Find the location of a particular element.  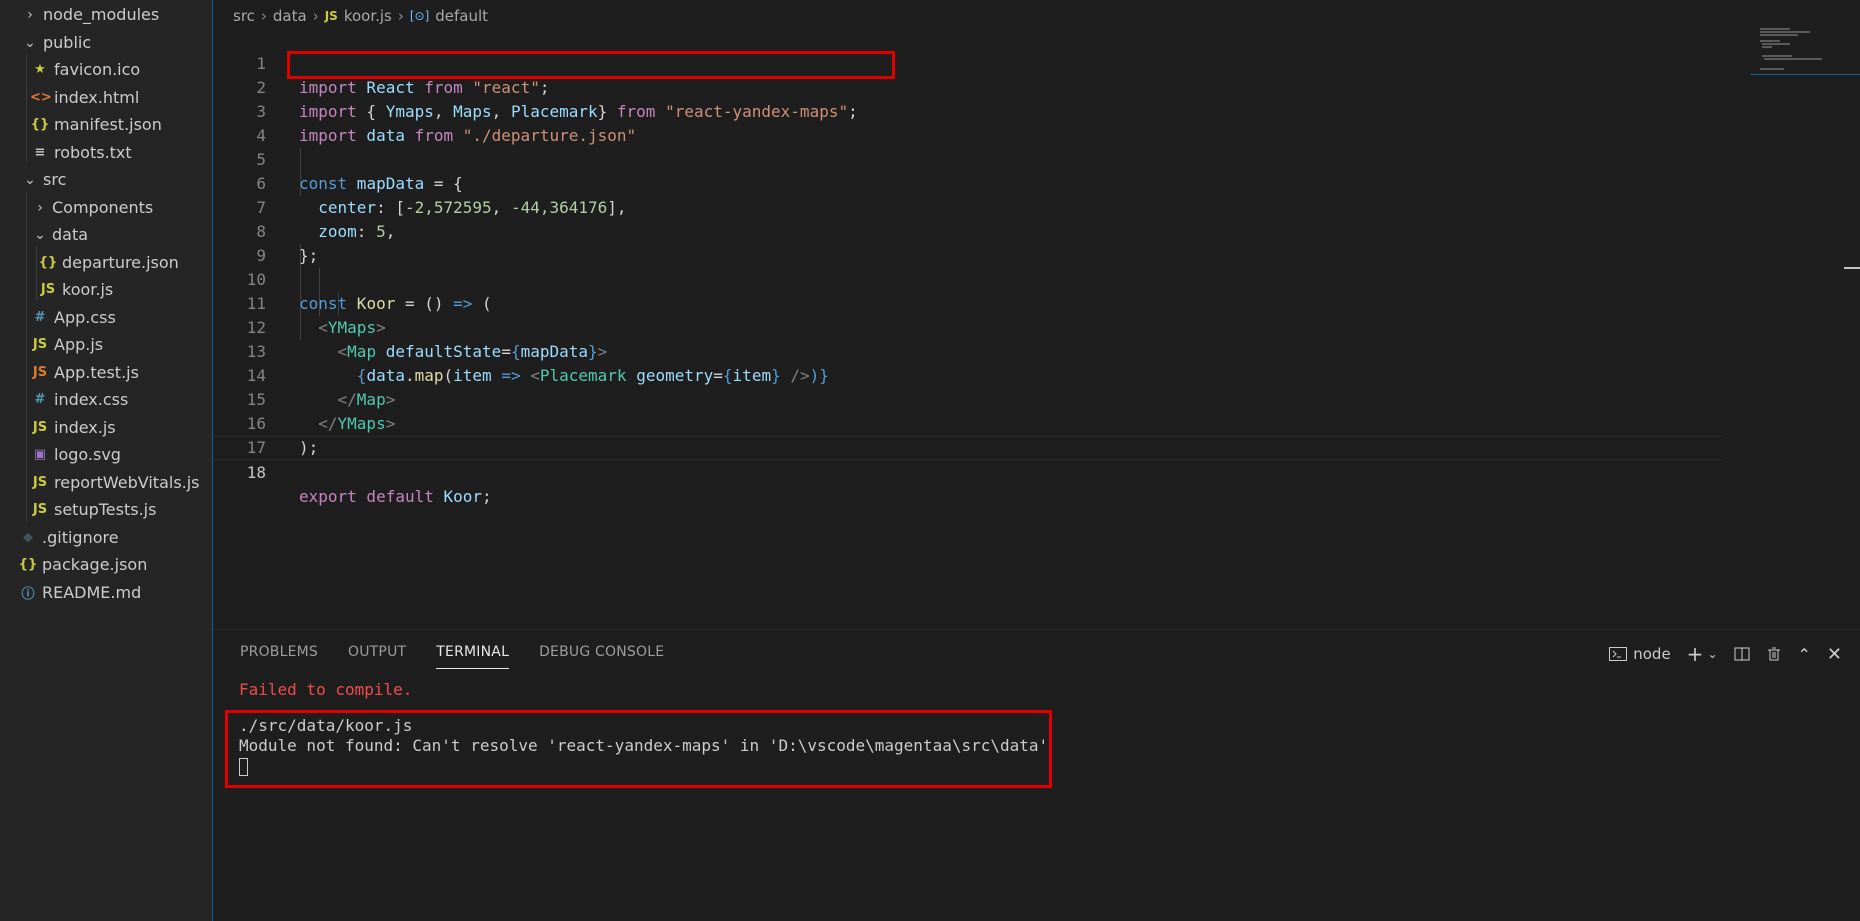

code-line: 3 import data from "./departure.json" is located at coordinates (969, 110).